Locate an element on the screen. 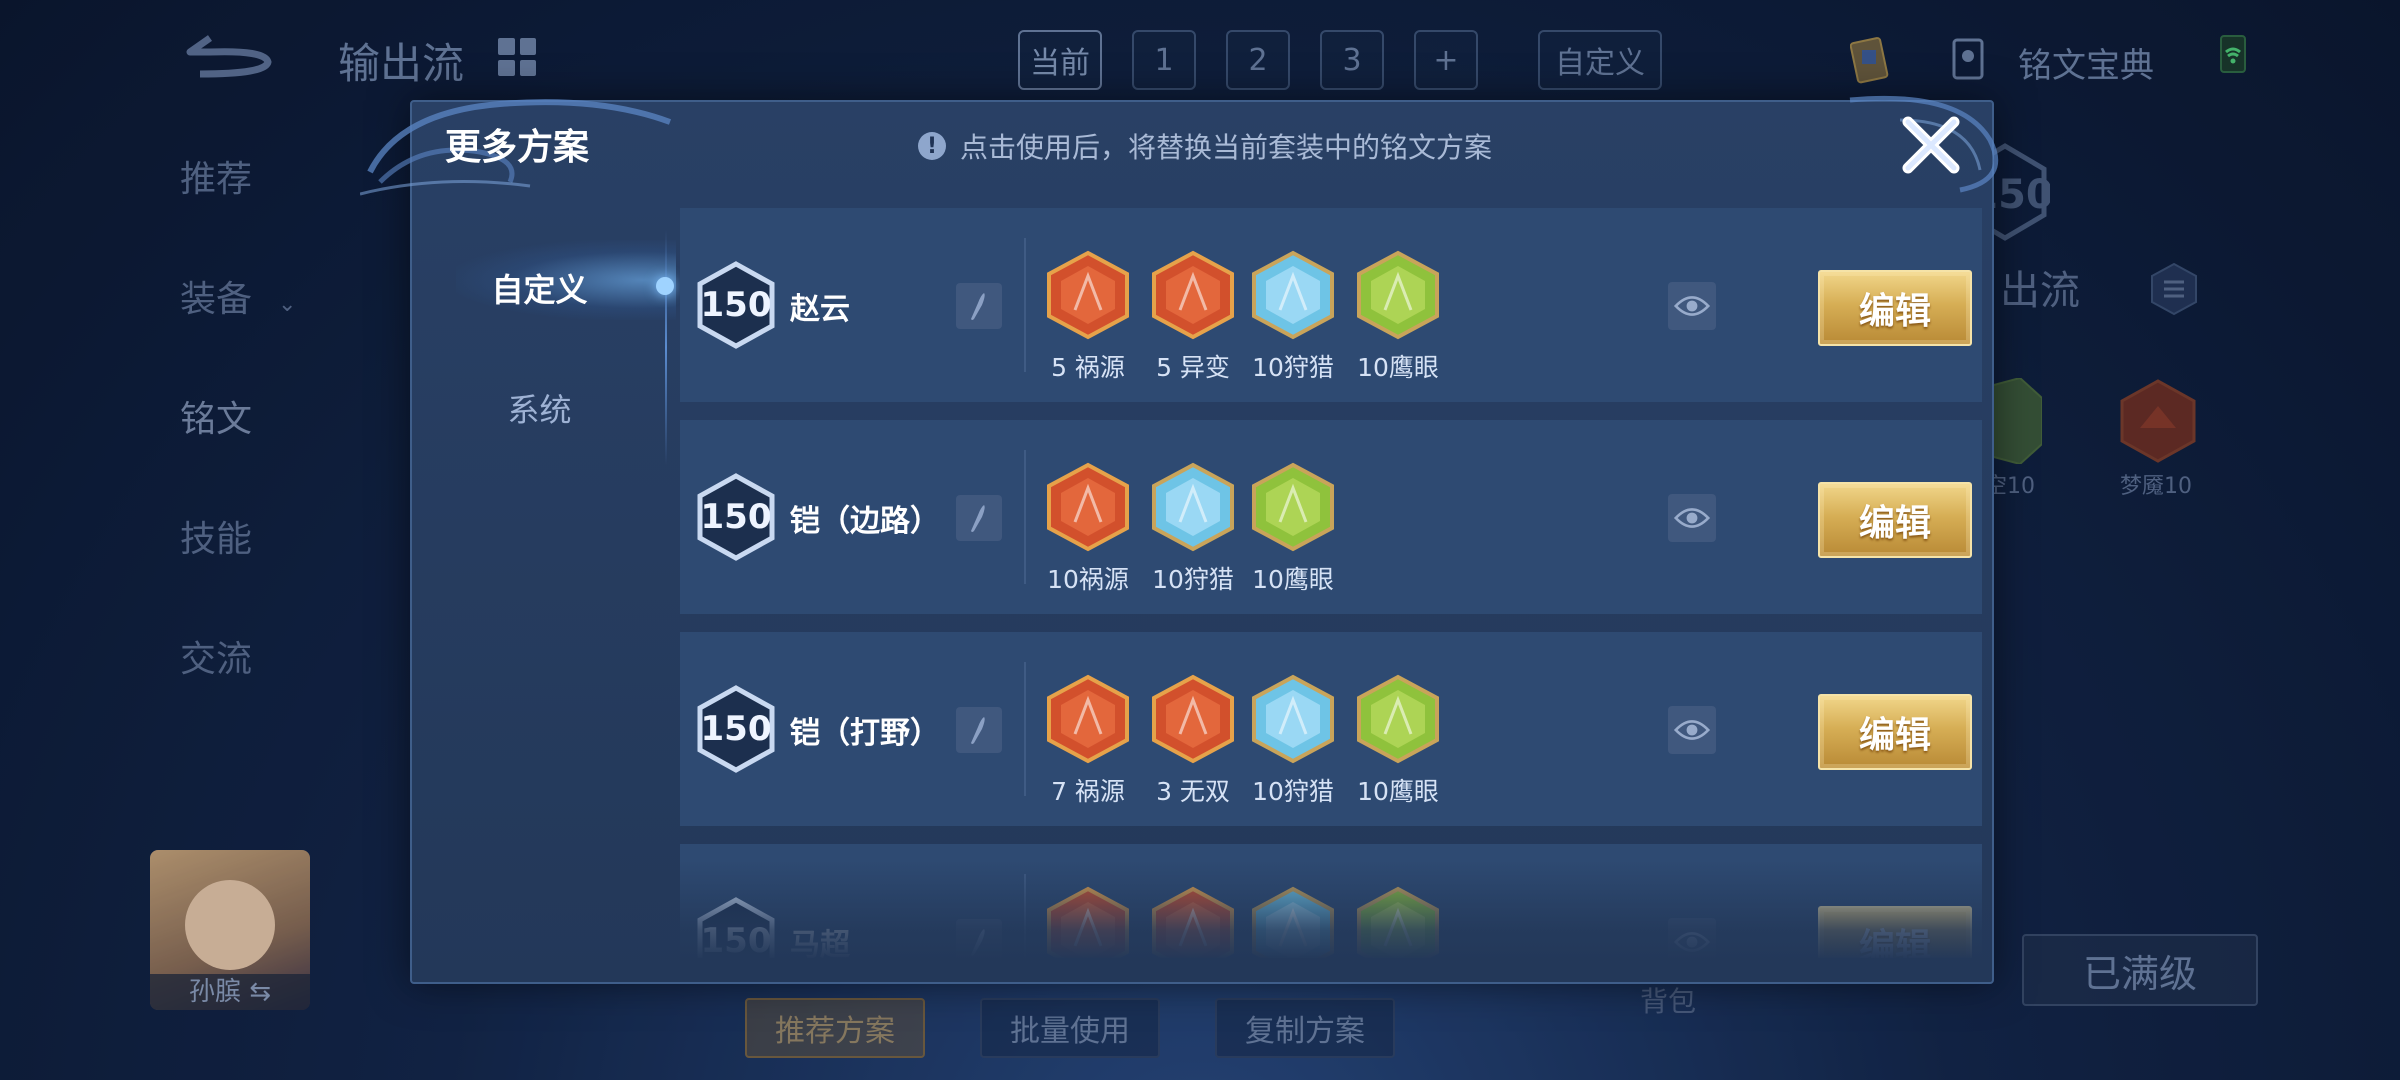 The image size is (2400, 1080). tab-custom-plans: 自定义 is located at coordinates (539, 288).